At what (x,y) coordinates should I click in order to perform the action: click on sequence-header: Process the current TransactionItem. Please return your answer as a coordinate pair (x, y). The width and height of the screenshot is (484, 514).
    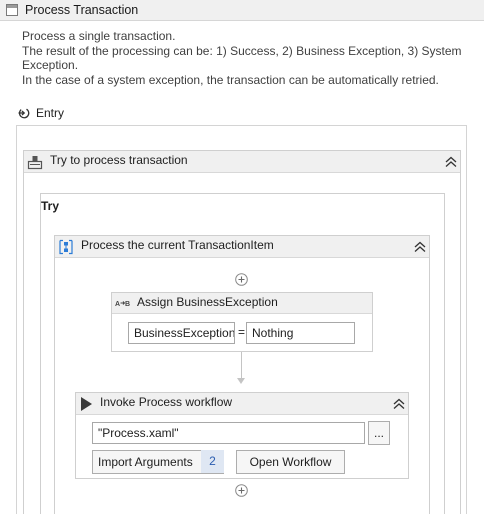
    Looking at the image, I should click on (242, 247).